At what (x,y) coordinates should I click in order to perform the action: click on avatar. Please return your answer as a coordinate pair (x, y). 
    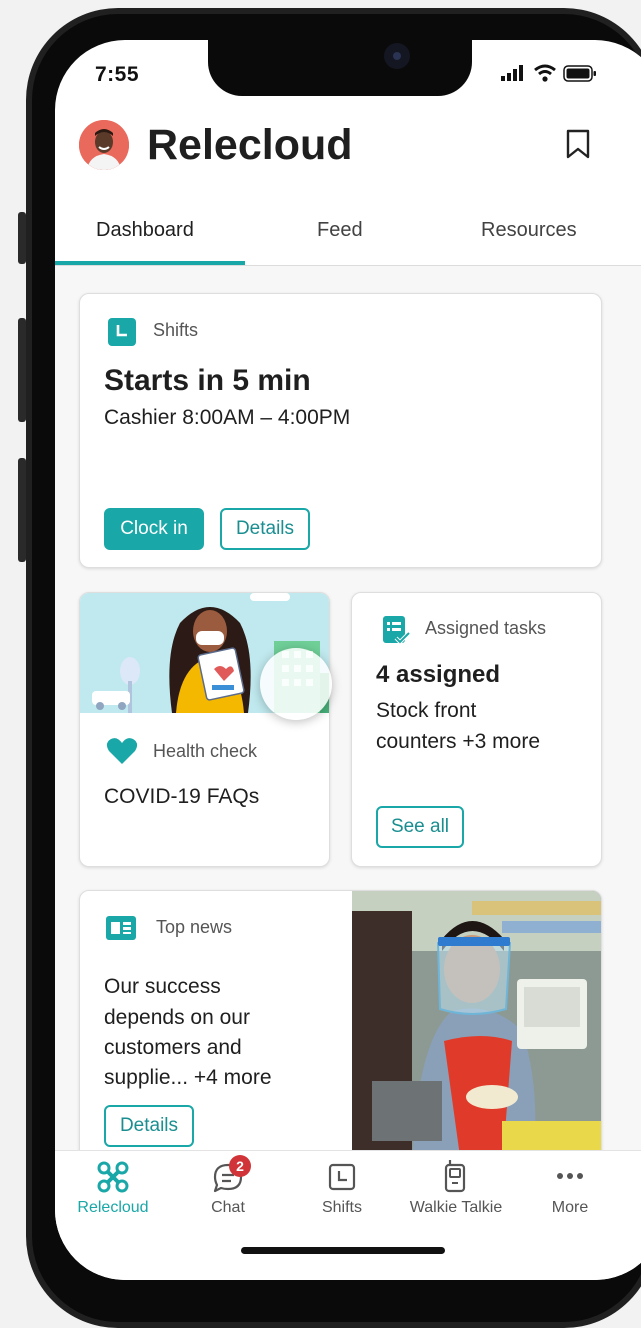
    Looking at the image, I should click on (104, 145).